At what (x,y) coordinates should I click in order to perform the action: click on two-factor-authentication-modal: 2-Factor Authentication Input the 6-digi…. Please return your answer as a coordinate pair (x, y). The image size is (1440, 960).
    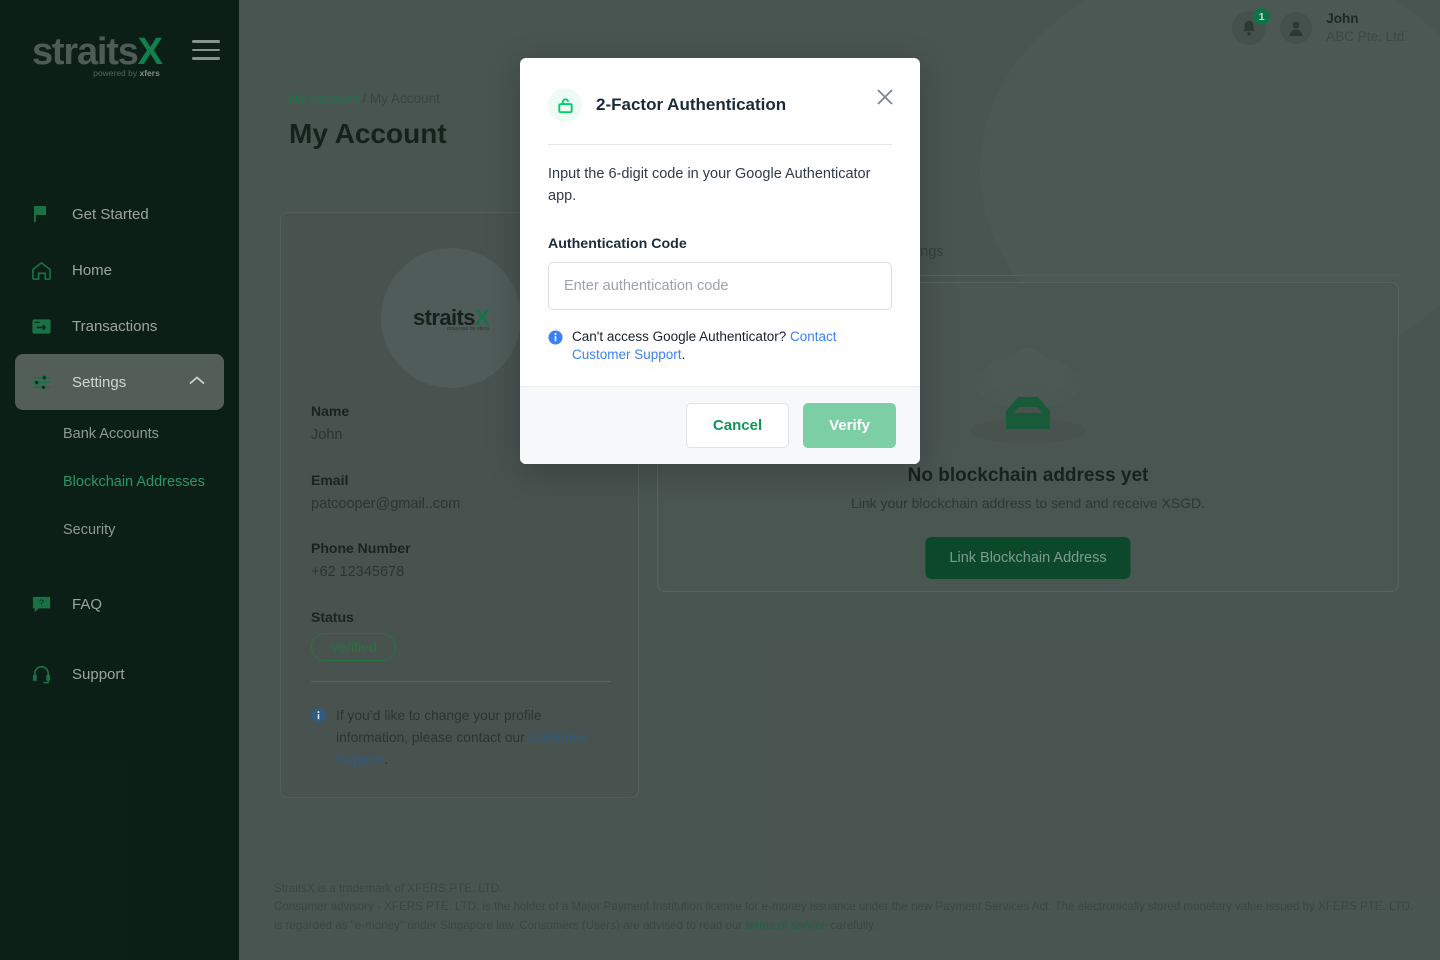
    Looking at the image, I should click on (720, 261).